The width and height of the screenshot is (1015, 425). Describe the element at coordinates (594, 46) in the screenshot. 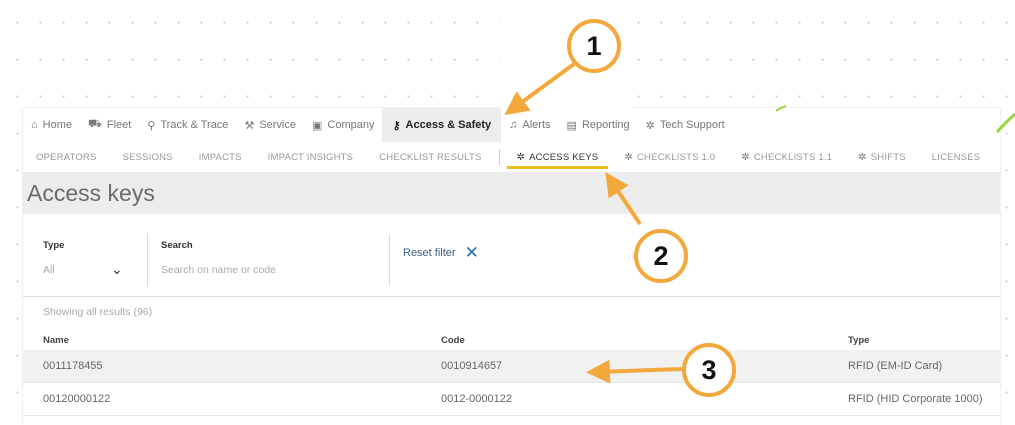

I see `callout-badge: 1` at that location.